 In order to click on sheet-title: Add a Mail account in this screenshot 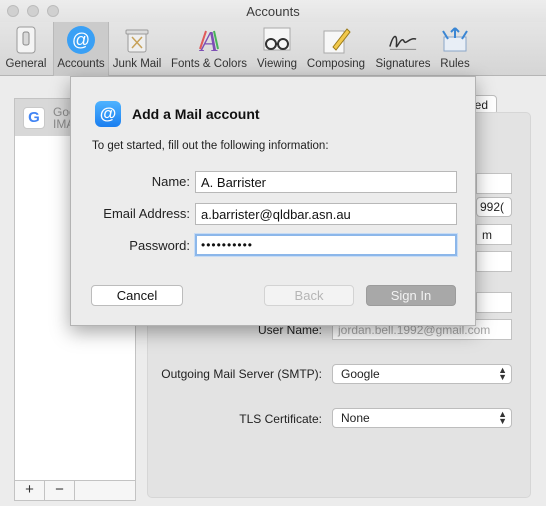, I will do `click(196, 114)`.